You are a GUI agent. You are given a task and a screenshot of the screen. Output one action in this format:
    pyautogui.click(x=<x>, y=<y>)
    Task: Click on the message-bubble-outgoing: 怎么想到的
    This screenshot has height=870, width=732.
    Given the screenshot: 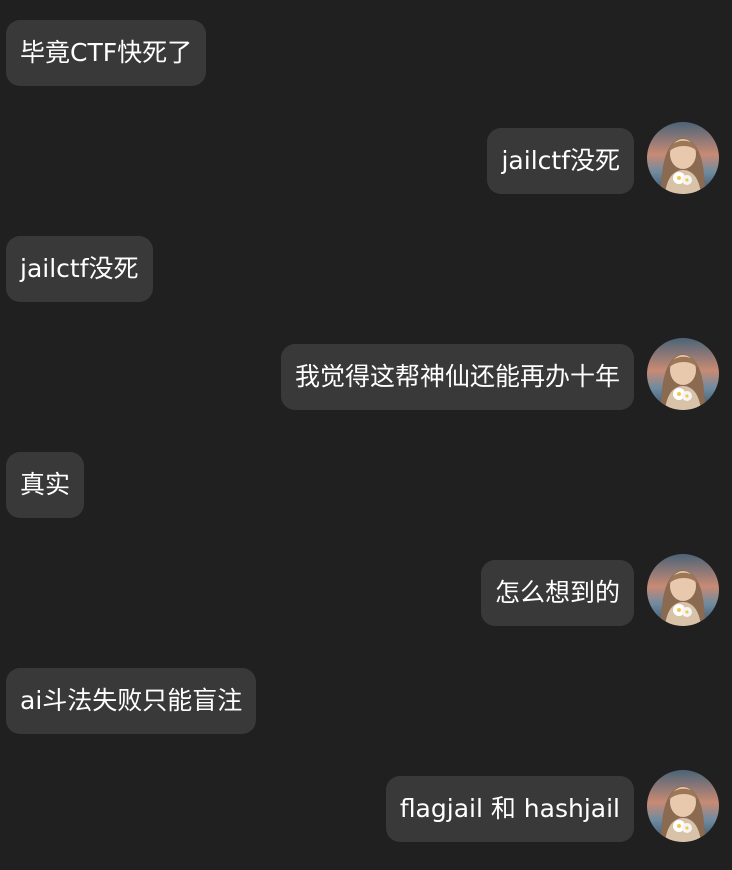 What is the action you would take?
    pyautogui.click(x=557, y=593)
    